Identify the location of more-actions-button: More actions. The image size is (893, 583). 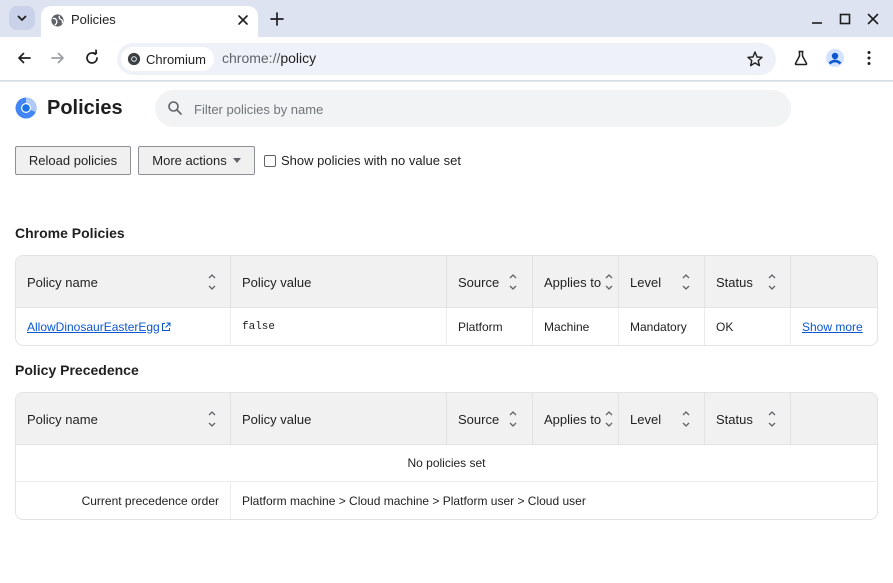
(196, 160).